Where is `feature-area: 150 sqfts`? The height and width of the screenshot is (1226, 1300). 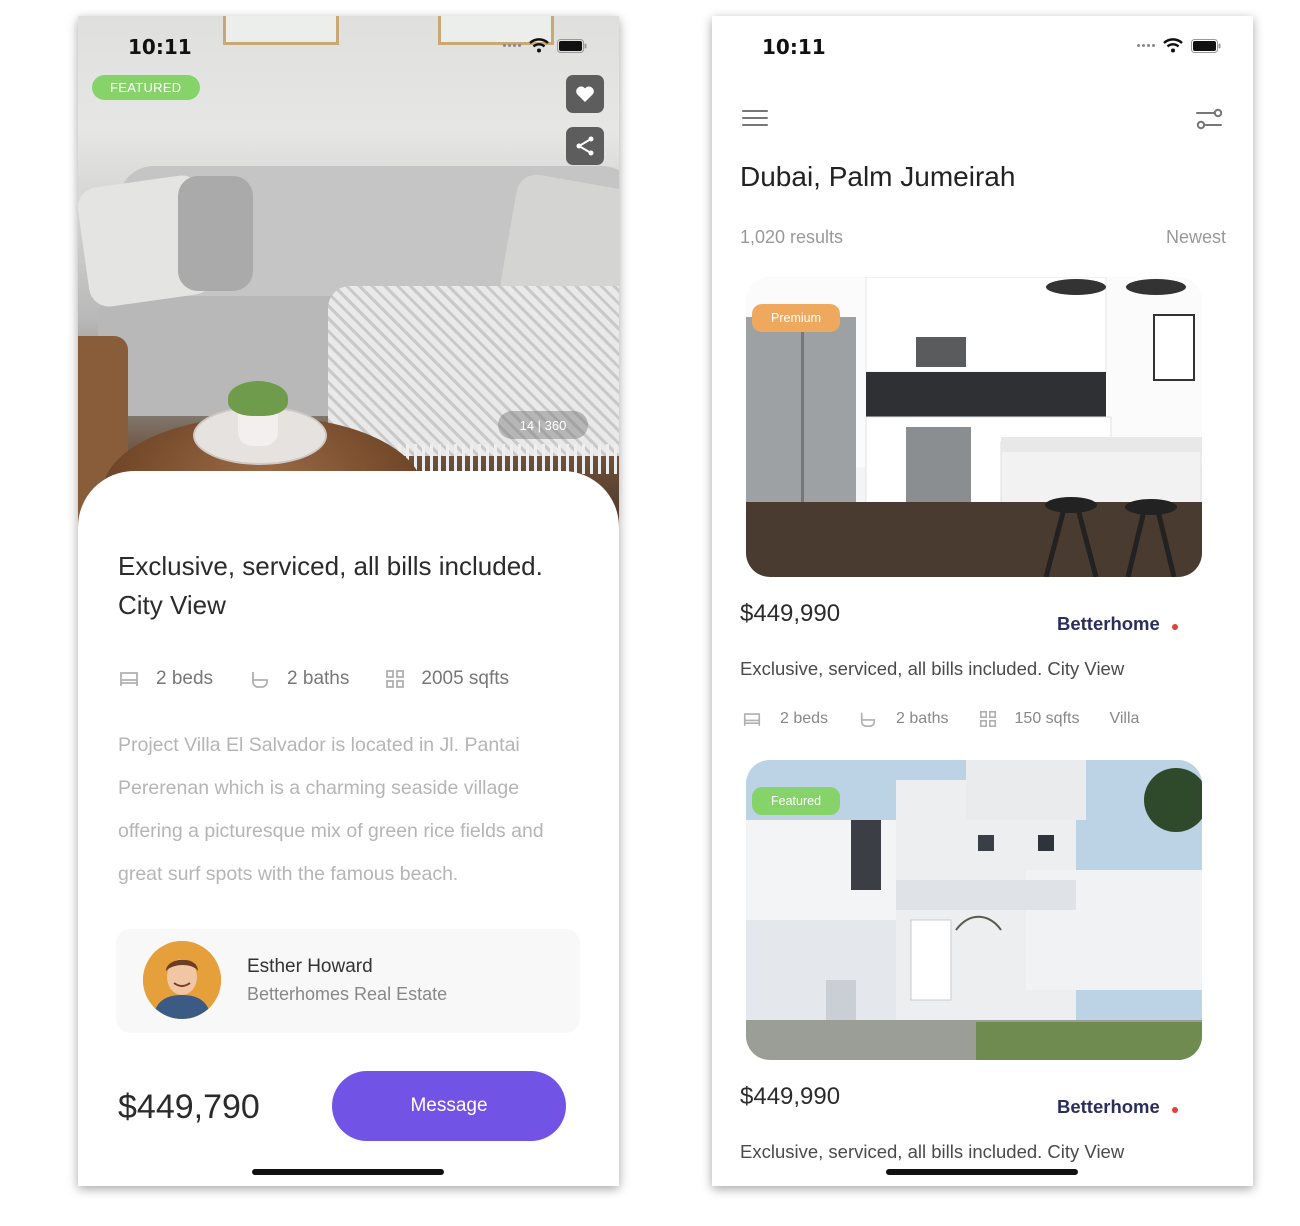
feature-area: 150 sqfts is located at coordinates (1029, 719).